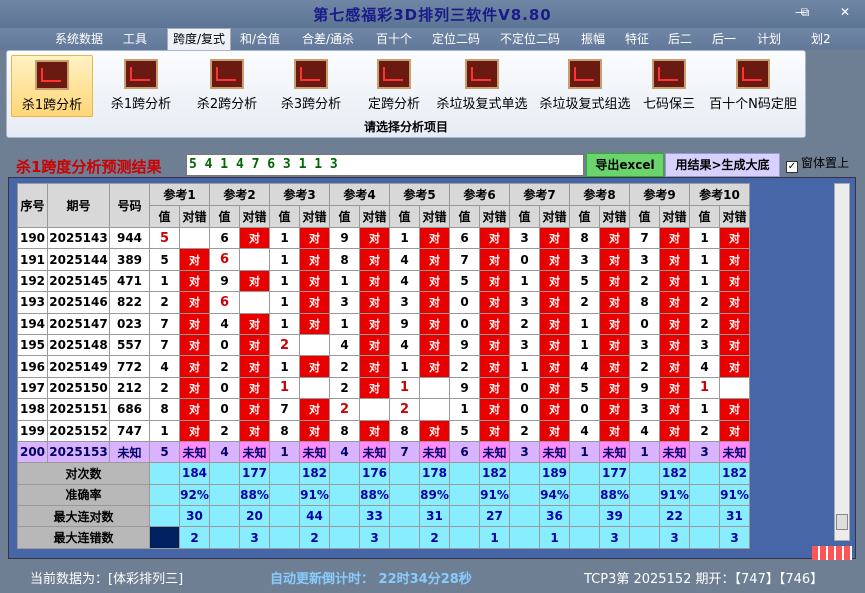  Describe the element at coordinates (599, 194) in the screenshot. I see `col-header: 参考8` at that location.